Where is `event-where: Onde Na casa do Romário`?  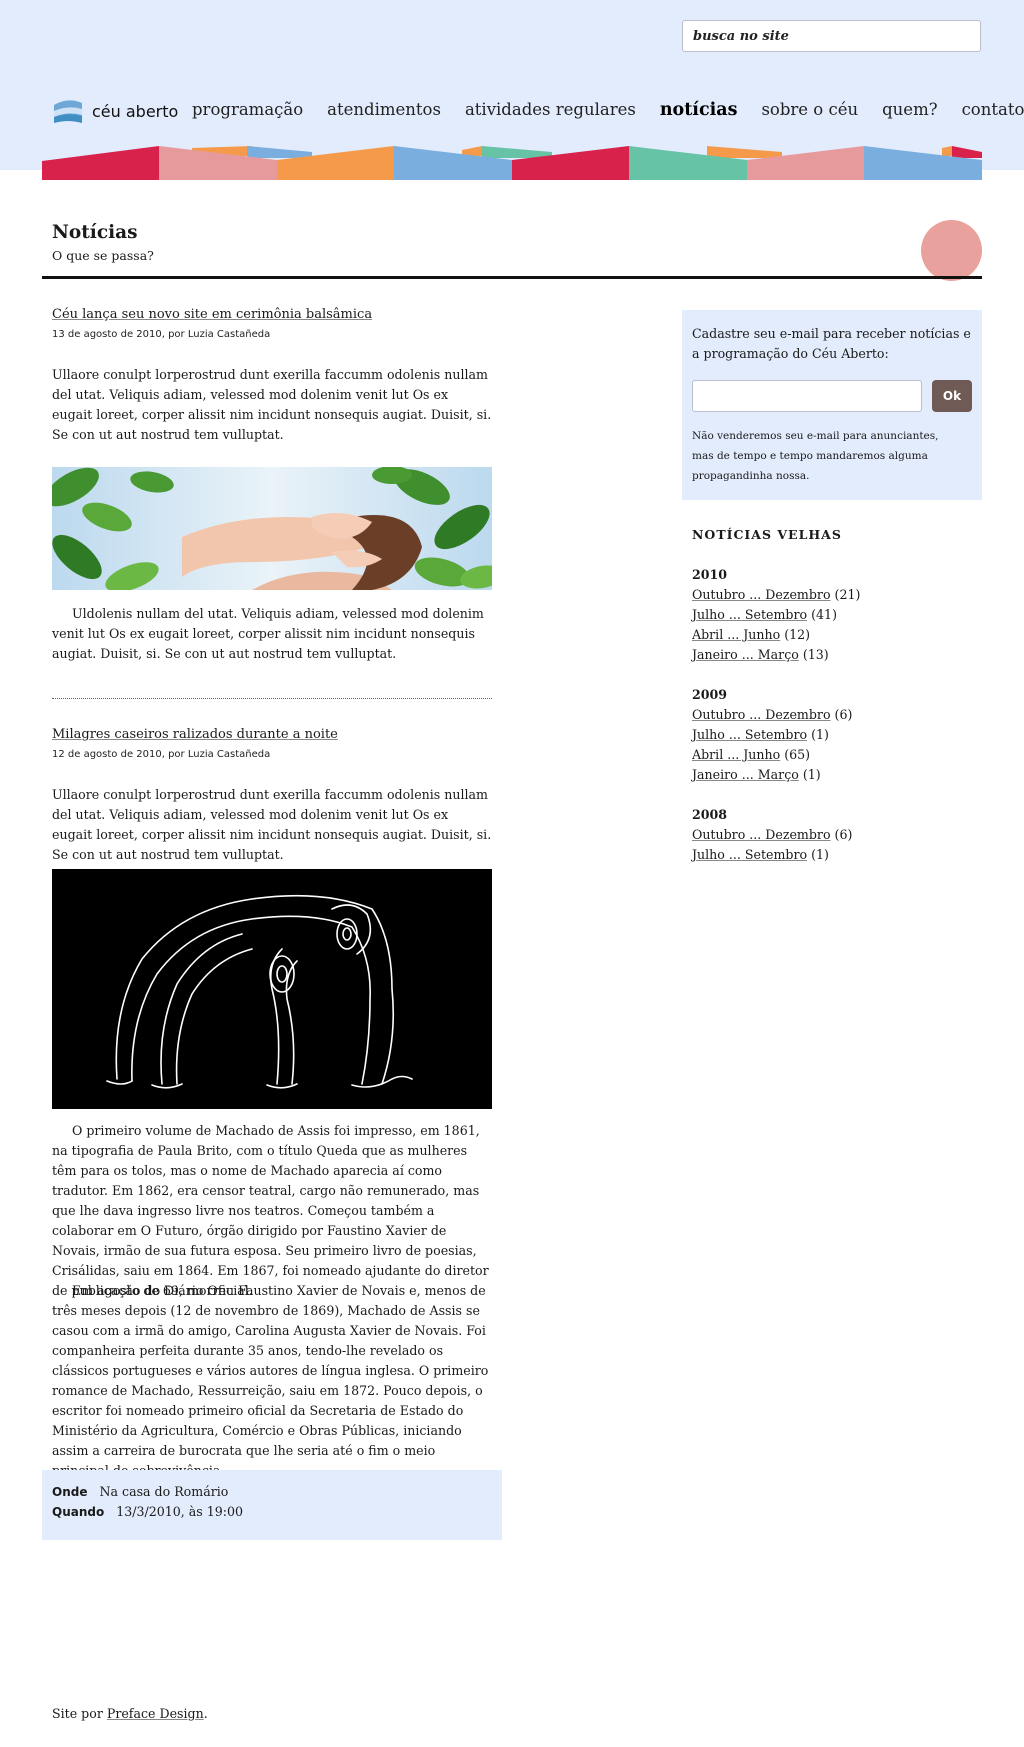 event-where: Onde Na casa do Romário is located at coordinates (140, 1491).